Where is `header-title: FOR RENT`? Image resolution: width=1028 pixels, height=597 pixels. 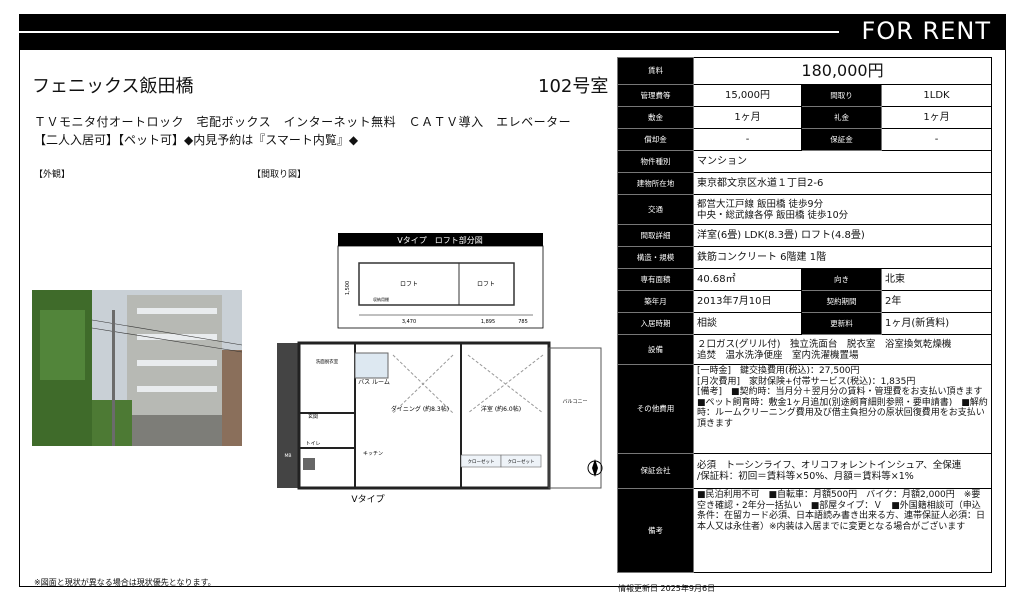
header-title: FOR RENT is located at coordinates (926, 31).